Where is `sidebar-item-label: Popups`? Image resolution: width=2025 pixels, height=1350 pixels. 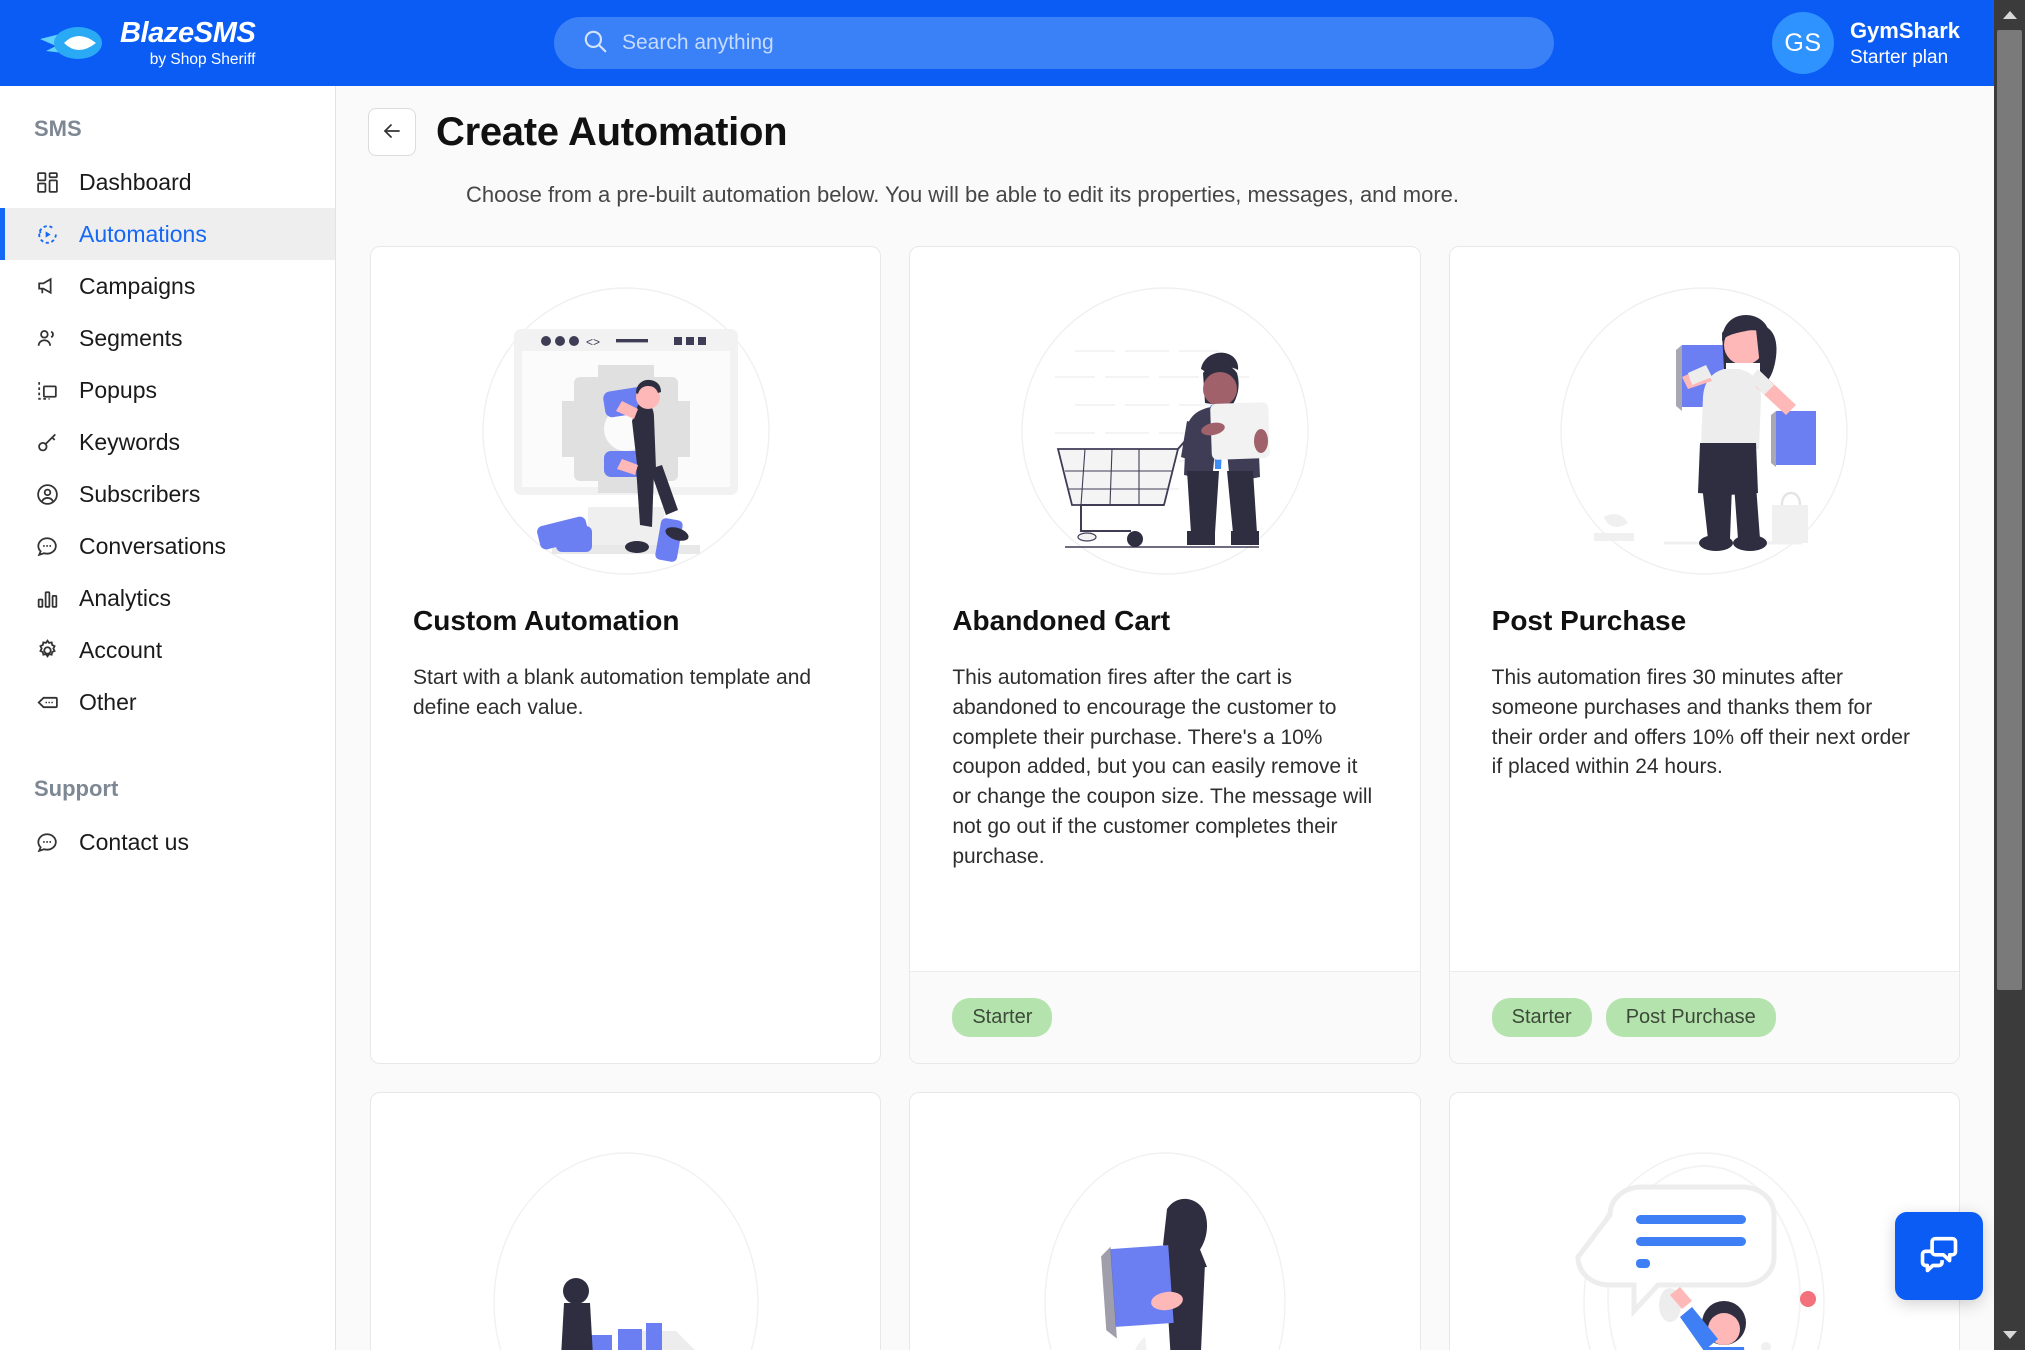
sidebar-item-label: Popups is located at coordinates (118, 389).